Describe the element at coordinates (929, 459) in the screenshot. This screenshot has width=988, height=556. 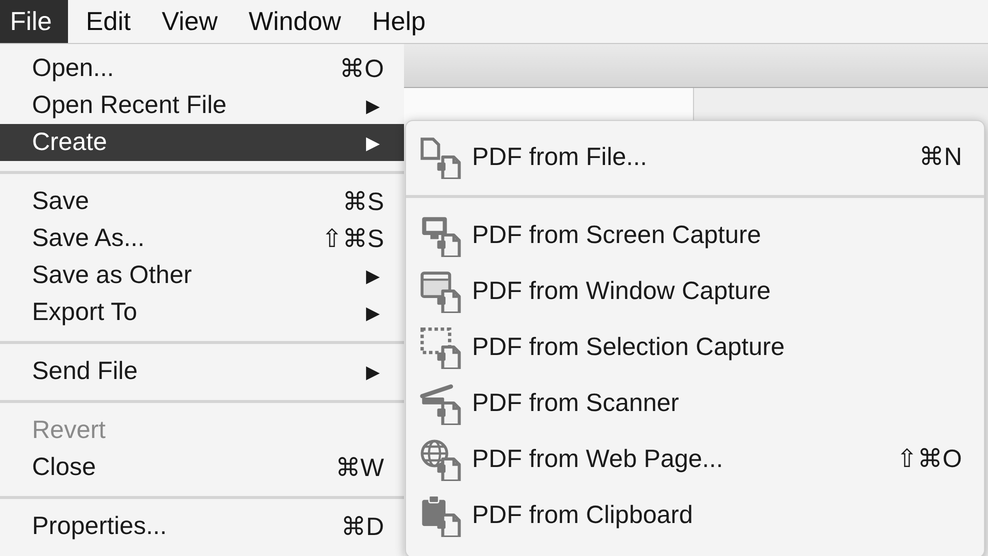
I see `keyboard-shortcut: ⇧⌘O` at that location.